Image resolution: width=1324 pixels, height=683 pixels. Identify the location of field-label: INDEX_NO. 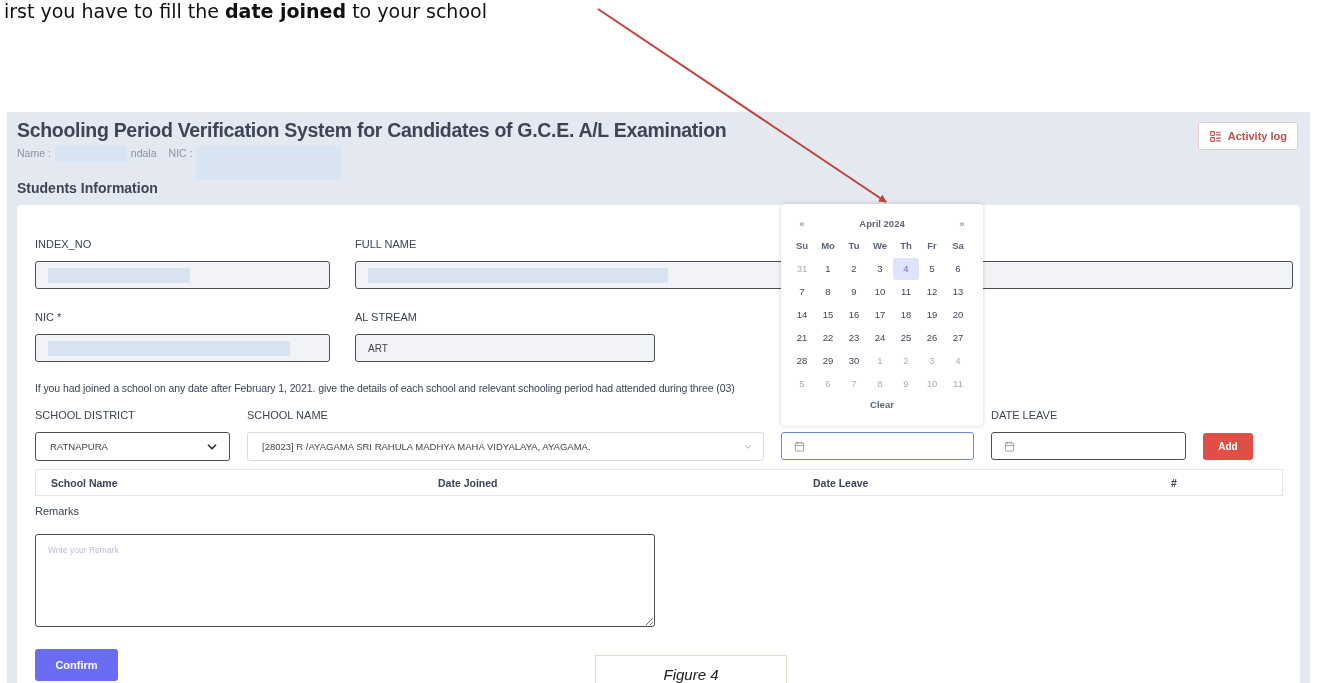
(63, 244).